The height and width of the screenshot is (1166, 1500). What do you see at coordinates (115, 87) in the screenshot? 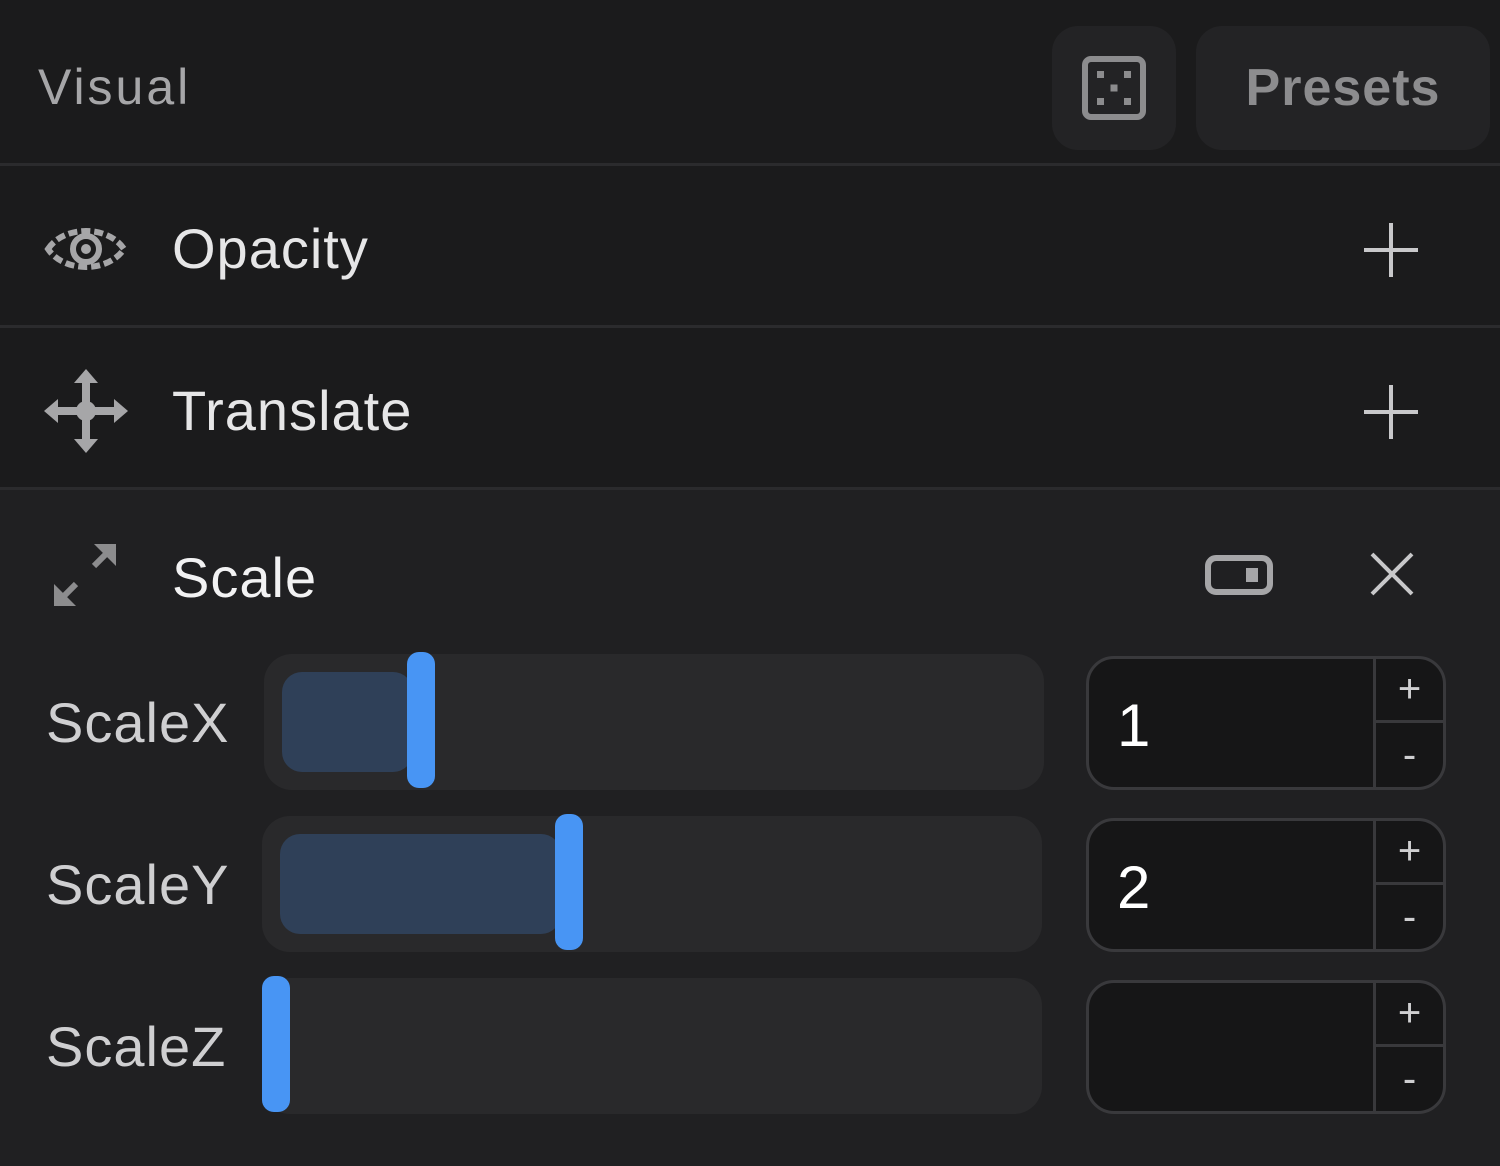
I see `panel-title: Visual` at bounding box center [115, 87].